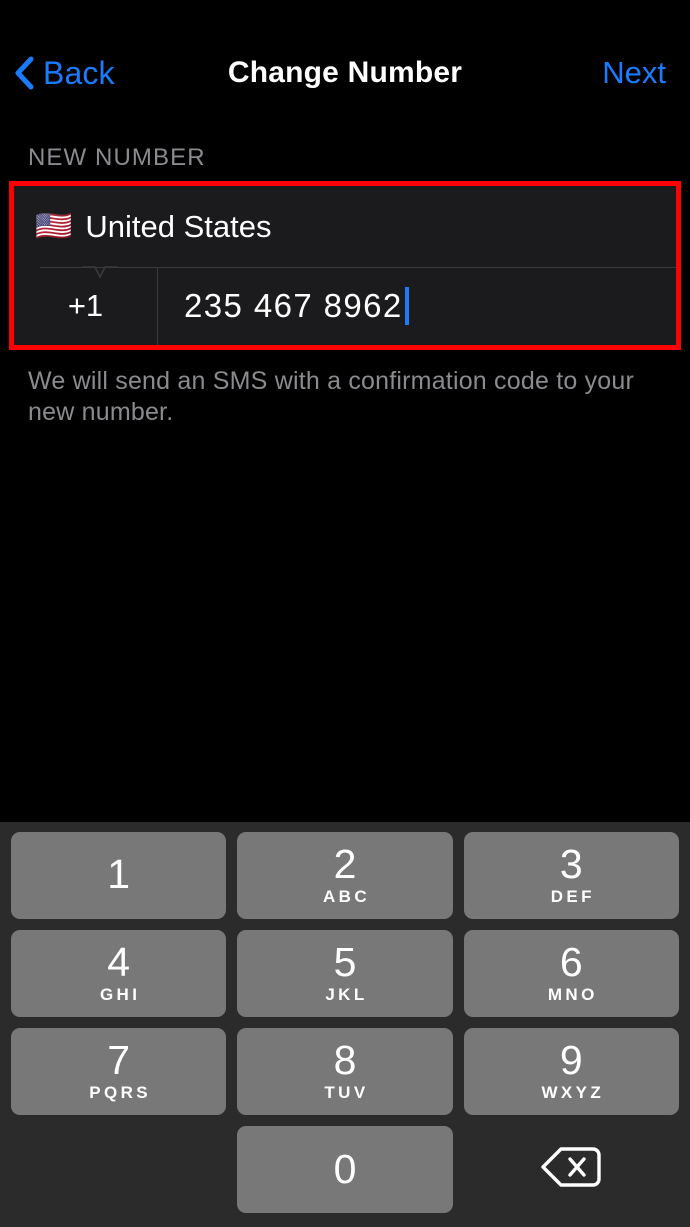  Describe the element at coordinates (119, 1059) in the screenshot. I see `key-digit: 7` at that location.